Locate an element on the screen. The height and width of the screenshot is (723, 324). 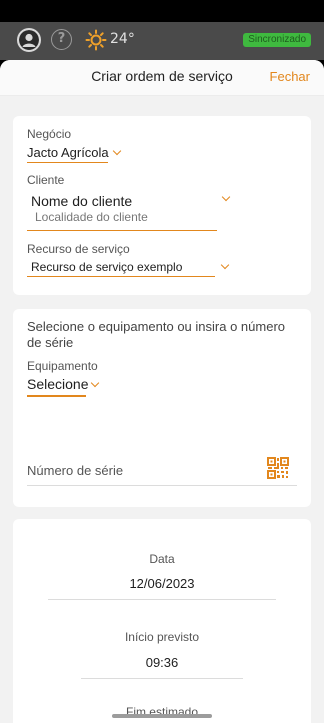
status-bar is located at coordinates (162, 11).